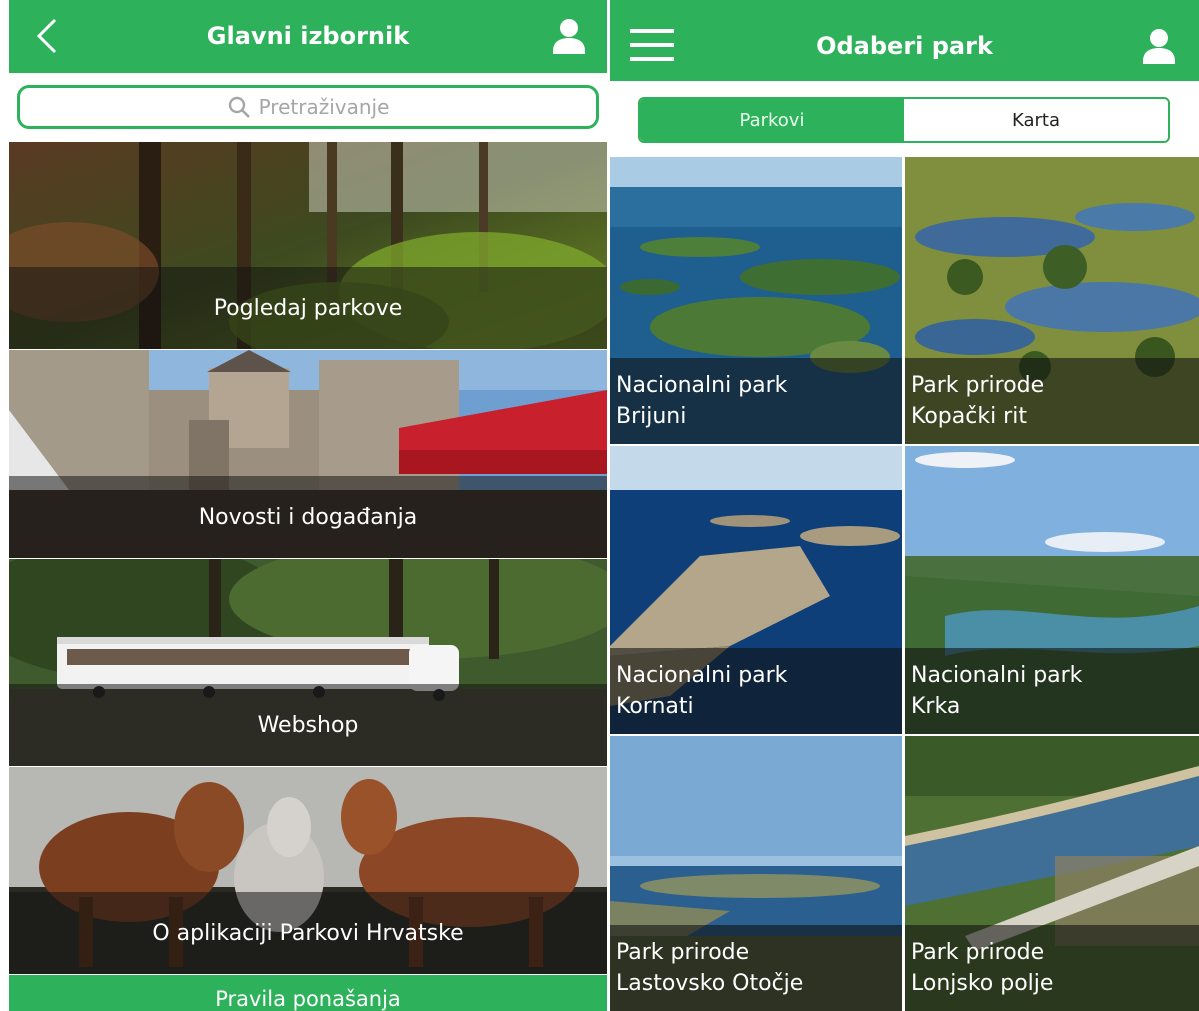 The image size is (1199, 1011). Describe the element at coordinates (324, 107) in the screenshot. I see `search-placeholder: Pretraživanje` at that location.